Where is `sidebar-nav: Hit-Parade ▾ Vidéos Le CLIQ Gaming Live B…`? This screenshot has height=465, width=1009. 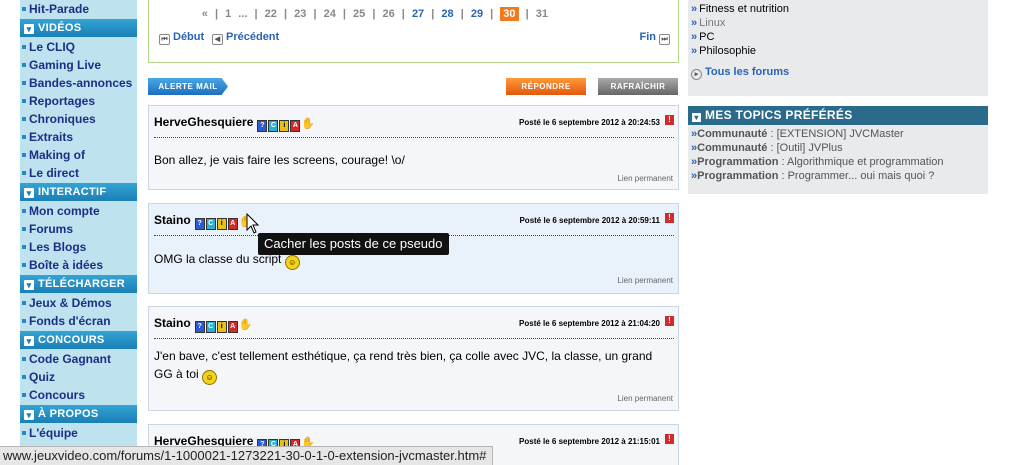 sidebar-nav: Hit-Parade ▾ Vidéos Le CLIQ Gaming Live B… is located at coordinates (78, 232).